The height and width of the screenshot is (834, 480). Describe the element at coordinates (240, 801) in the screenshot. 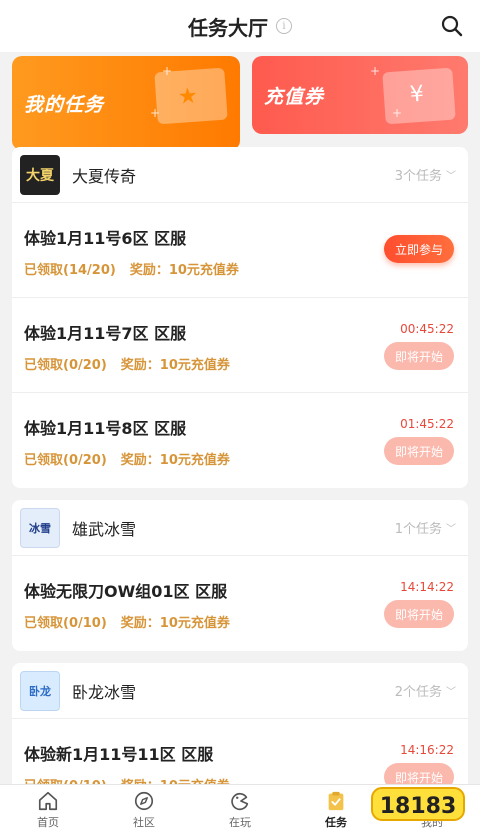

I see `game-icon` at that location.